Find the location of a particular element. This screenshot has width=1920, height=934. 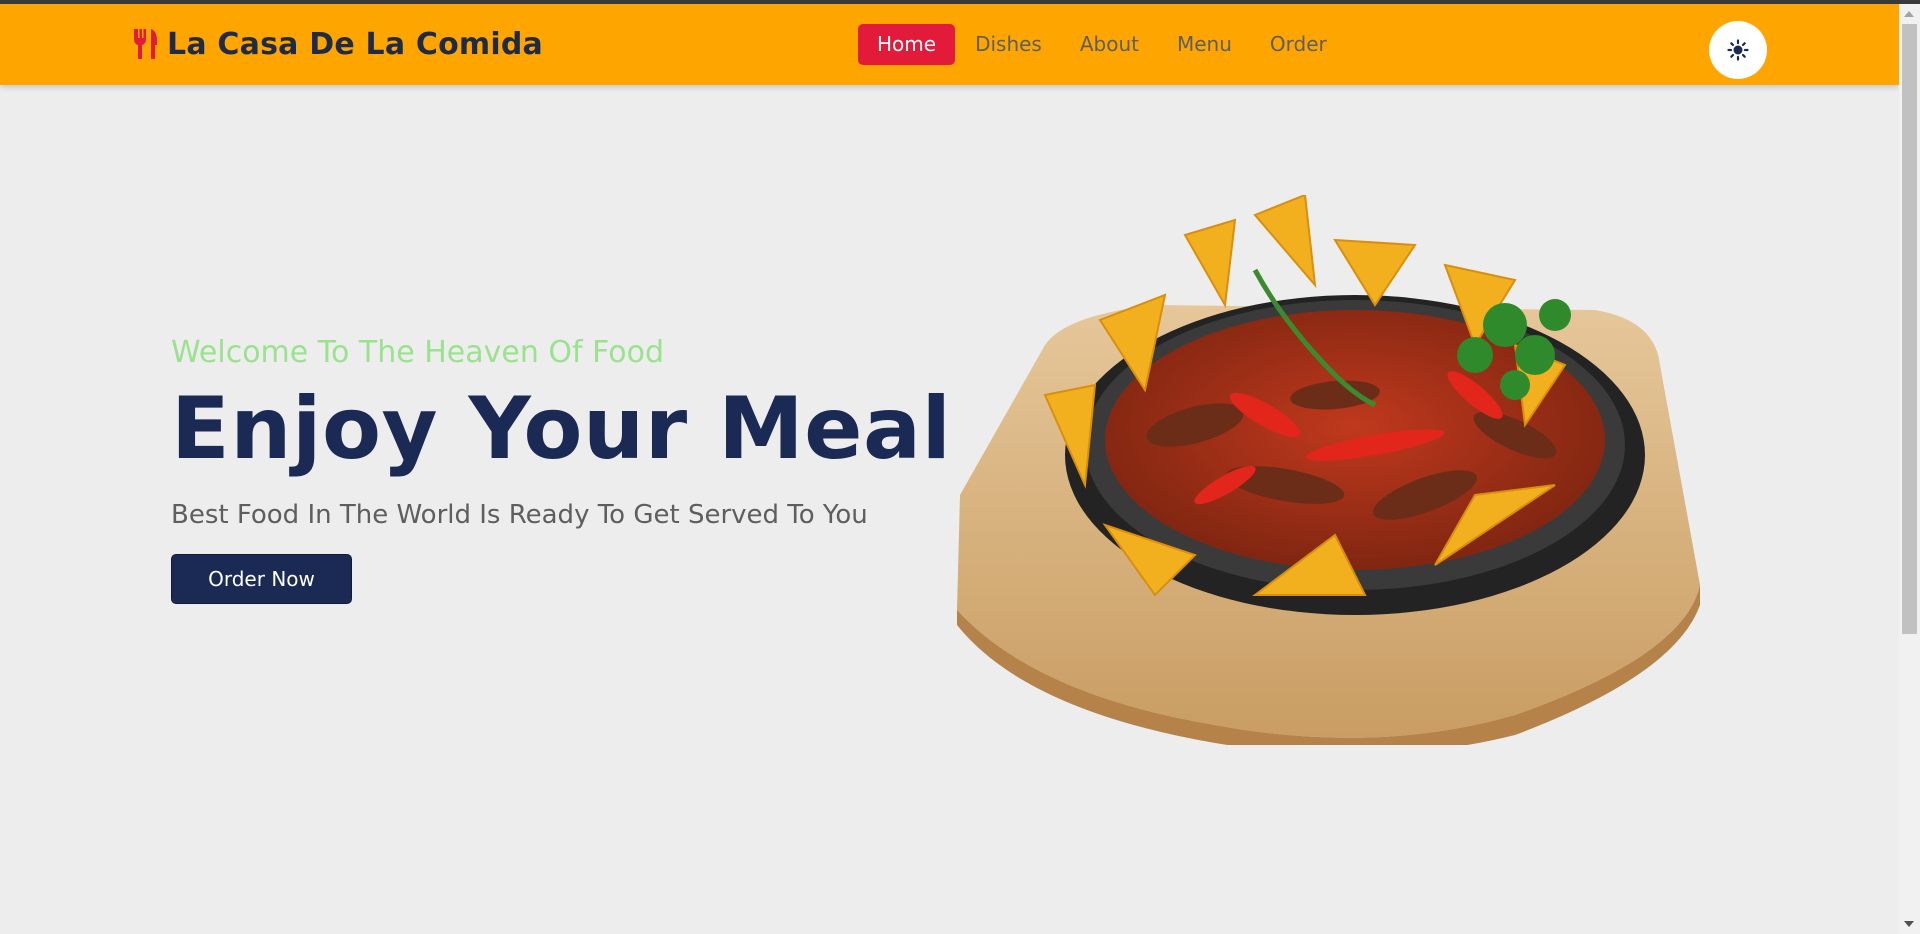

sun-icon is located at coordinates (1738, 50).